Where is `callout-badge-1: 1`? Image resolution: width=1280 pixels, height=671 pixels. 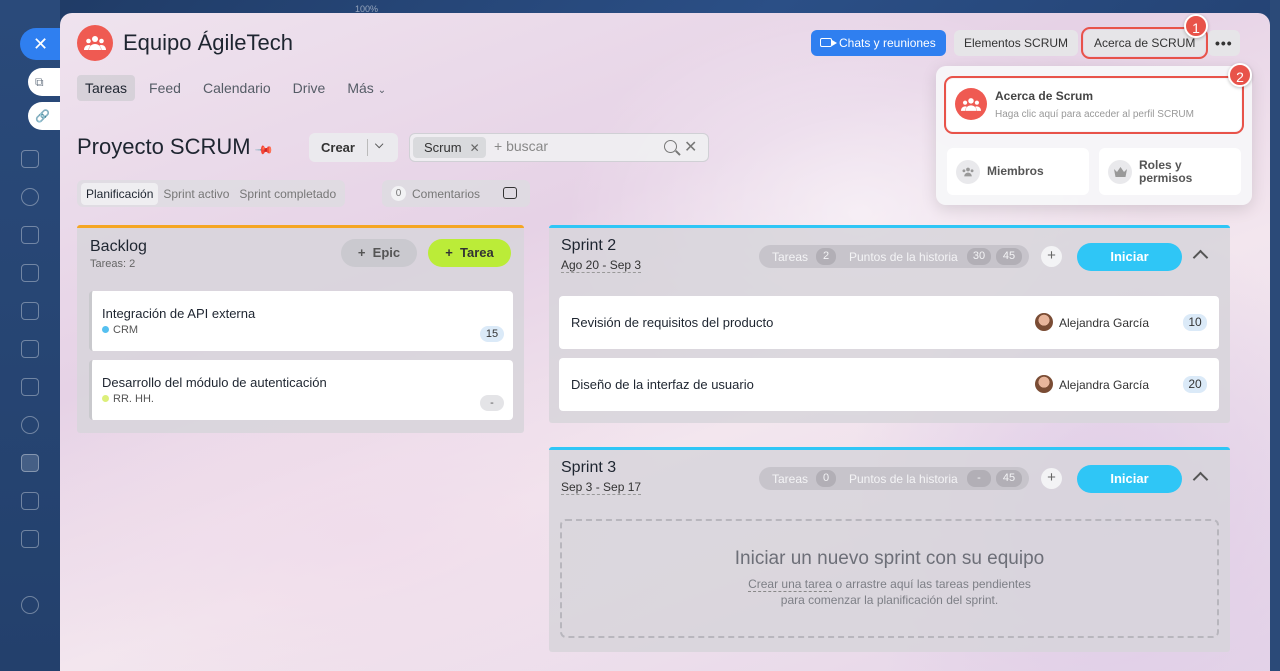
callout-badge-1: 1 is located at coordinates (1196, 26).